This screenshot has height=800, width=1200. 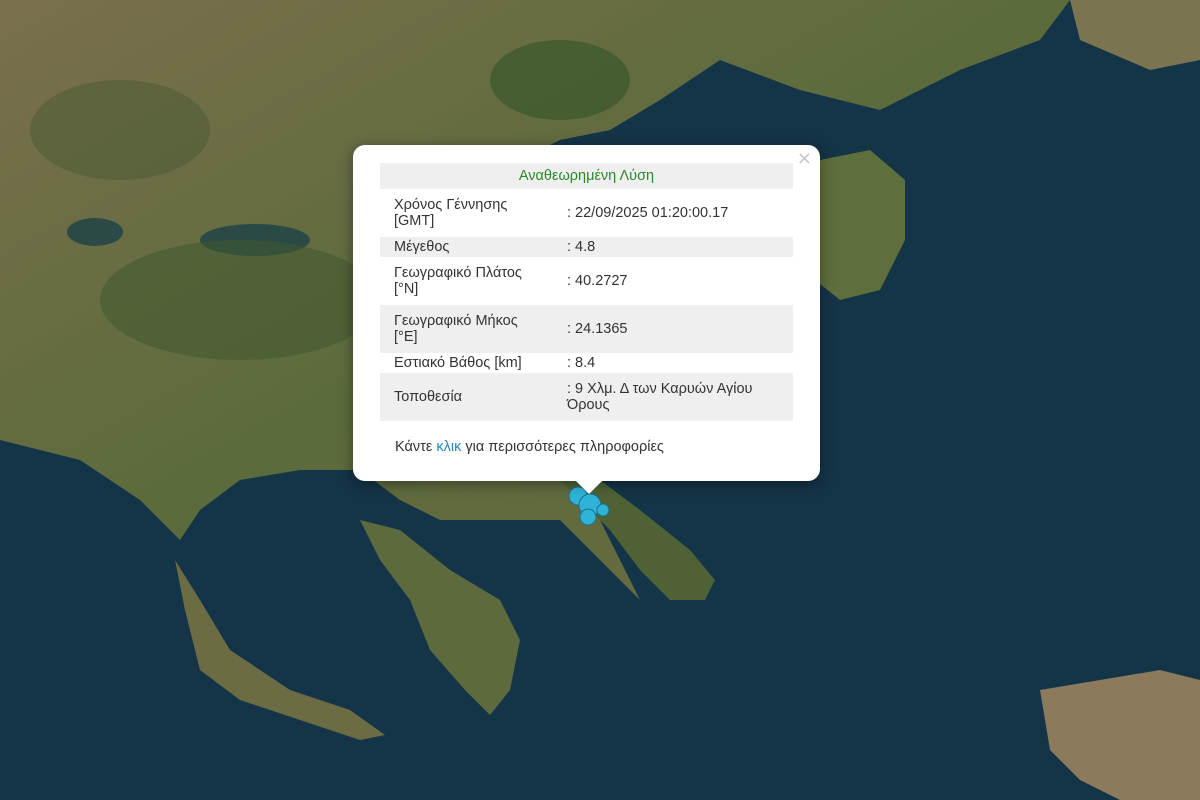 What do you see at coordinates (804, 159) in the screenshot?
I see `close-icon: ×` at bounding box center [804, 159].